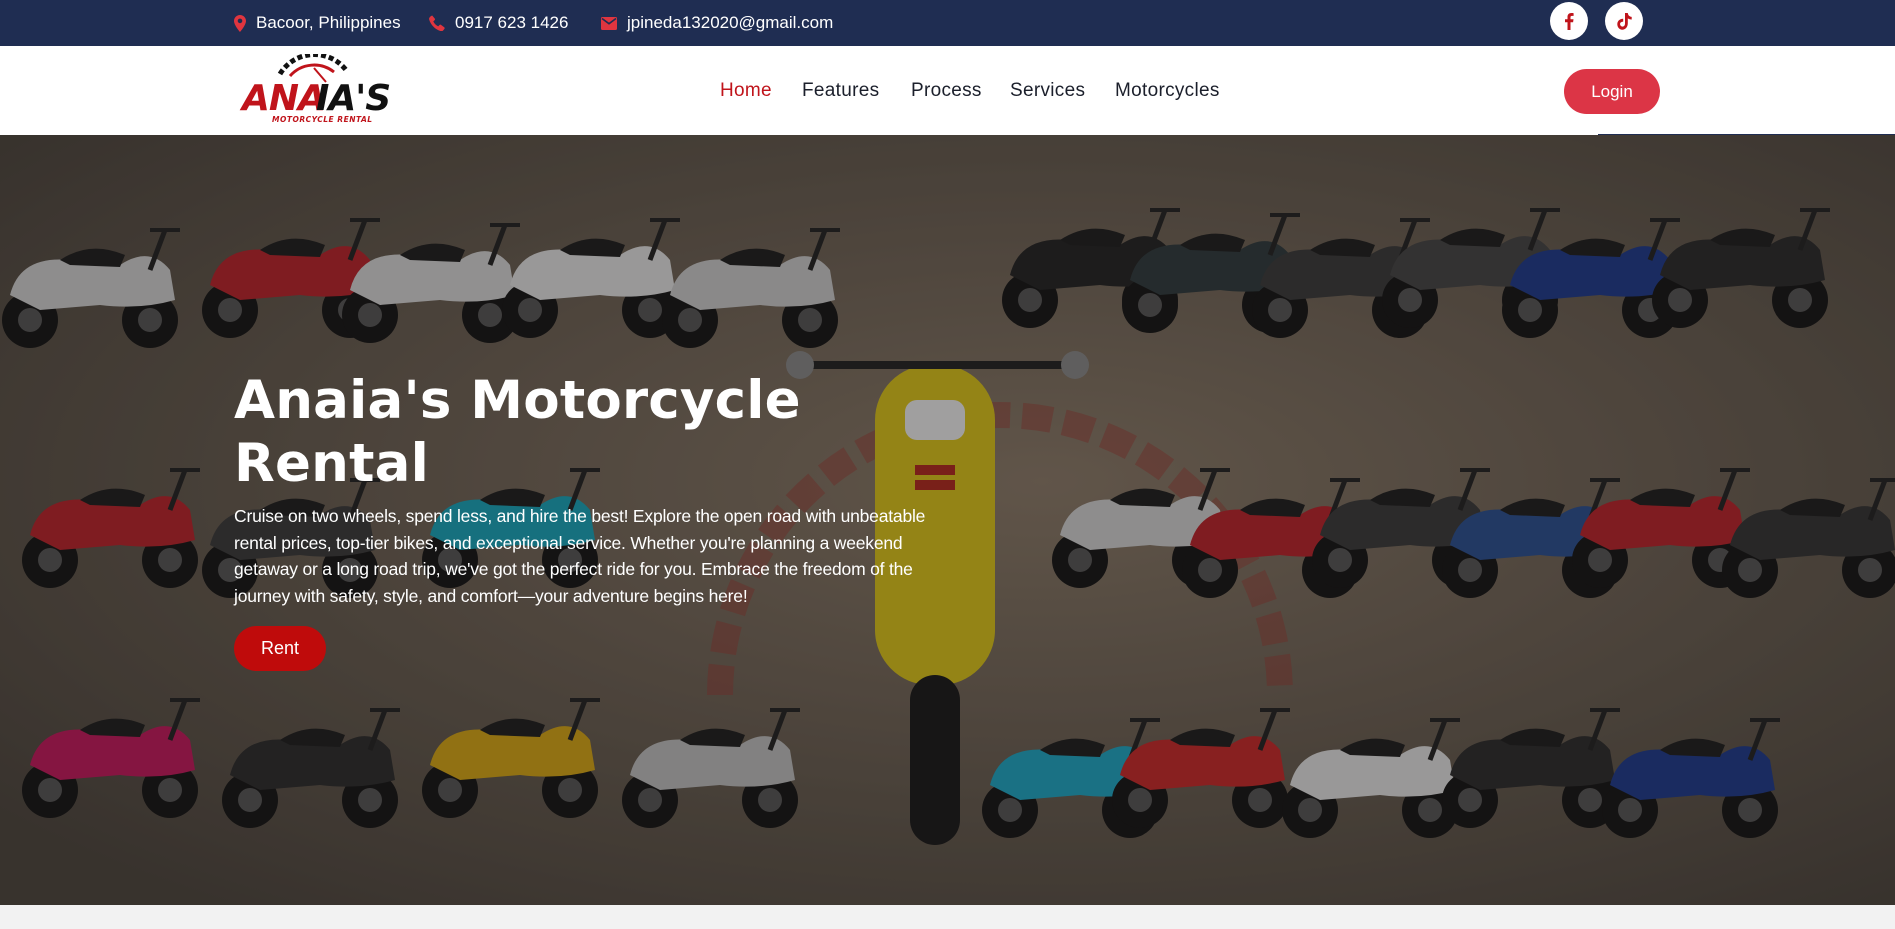  I want to click on nav-motorcycles: Motorcycles, so click(1167, 90).